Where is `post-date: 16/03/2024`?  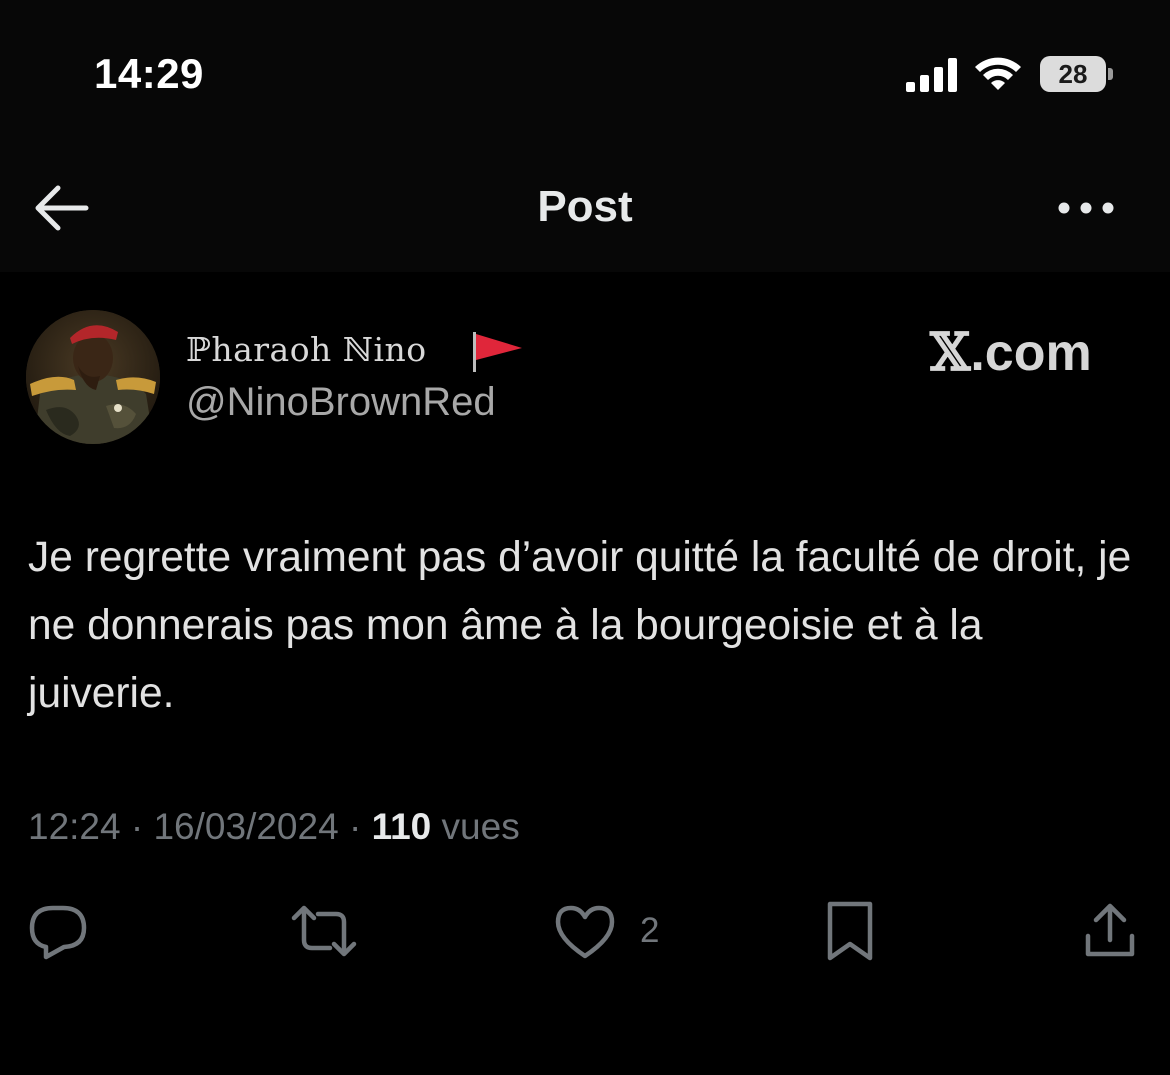 post-date: 16/03/2024 is located at coordinates (245, 826).